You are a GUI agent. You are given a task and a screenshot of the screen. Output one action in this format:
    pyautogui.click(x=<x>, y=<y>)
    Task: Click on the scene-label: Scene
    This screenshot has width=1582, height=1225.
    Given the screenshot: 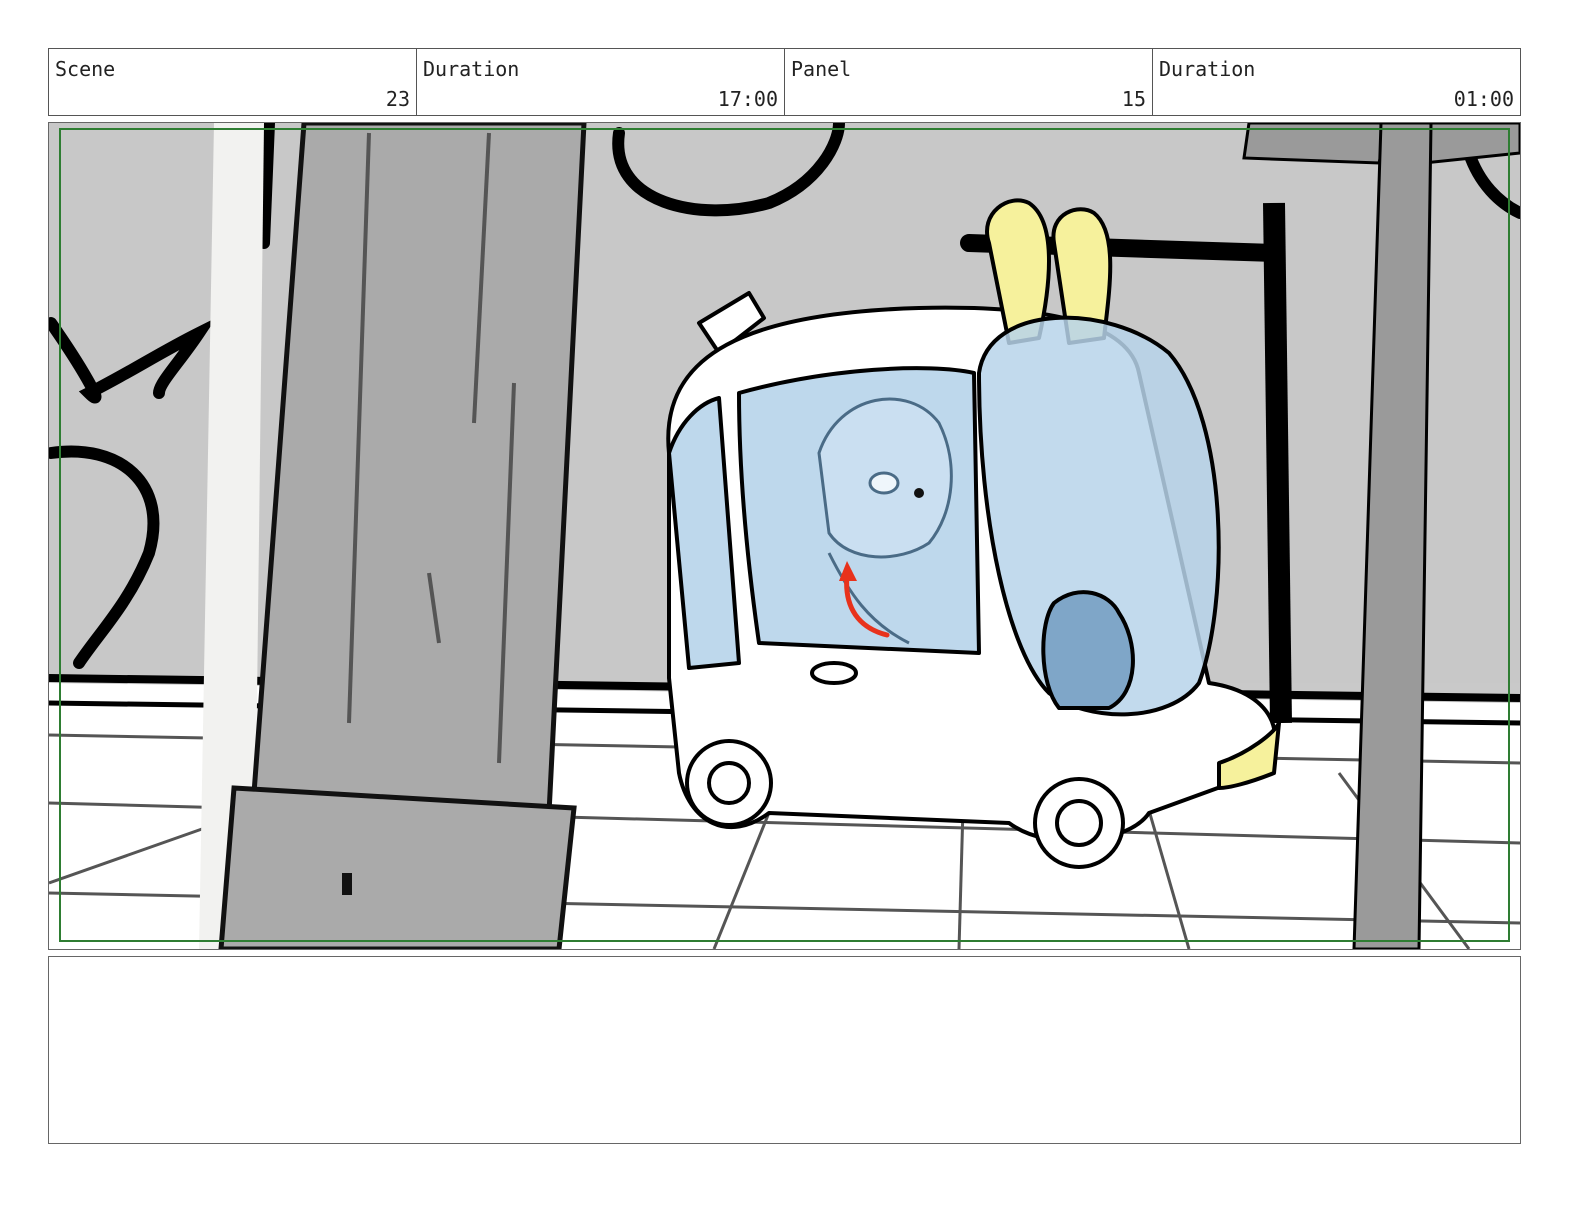 What is the action you would take?
    pyautogui.click(x=85, y=69)
    